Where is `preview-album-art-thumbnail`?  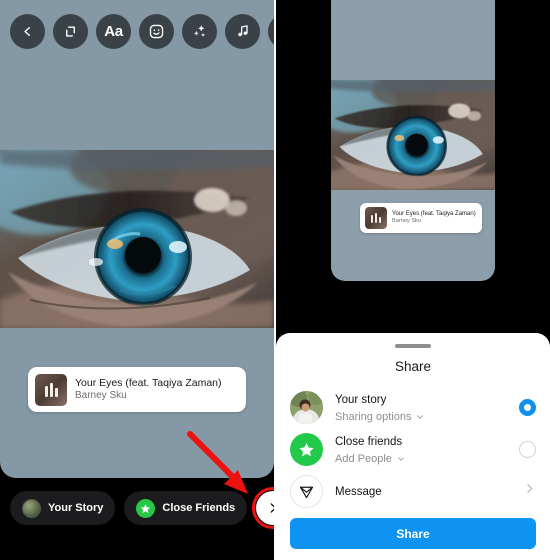 preview-album-art-thumbnail is located at coordinates (376, 218).